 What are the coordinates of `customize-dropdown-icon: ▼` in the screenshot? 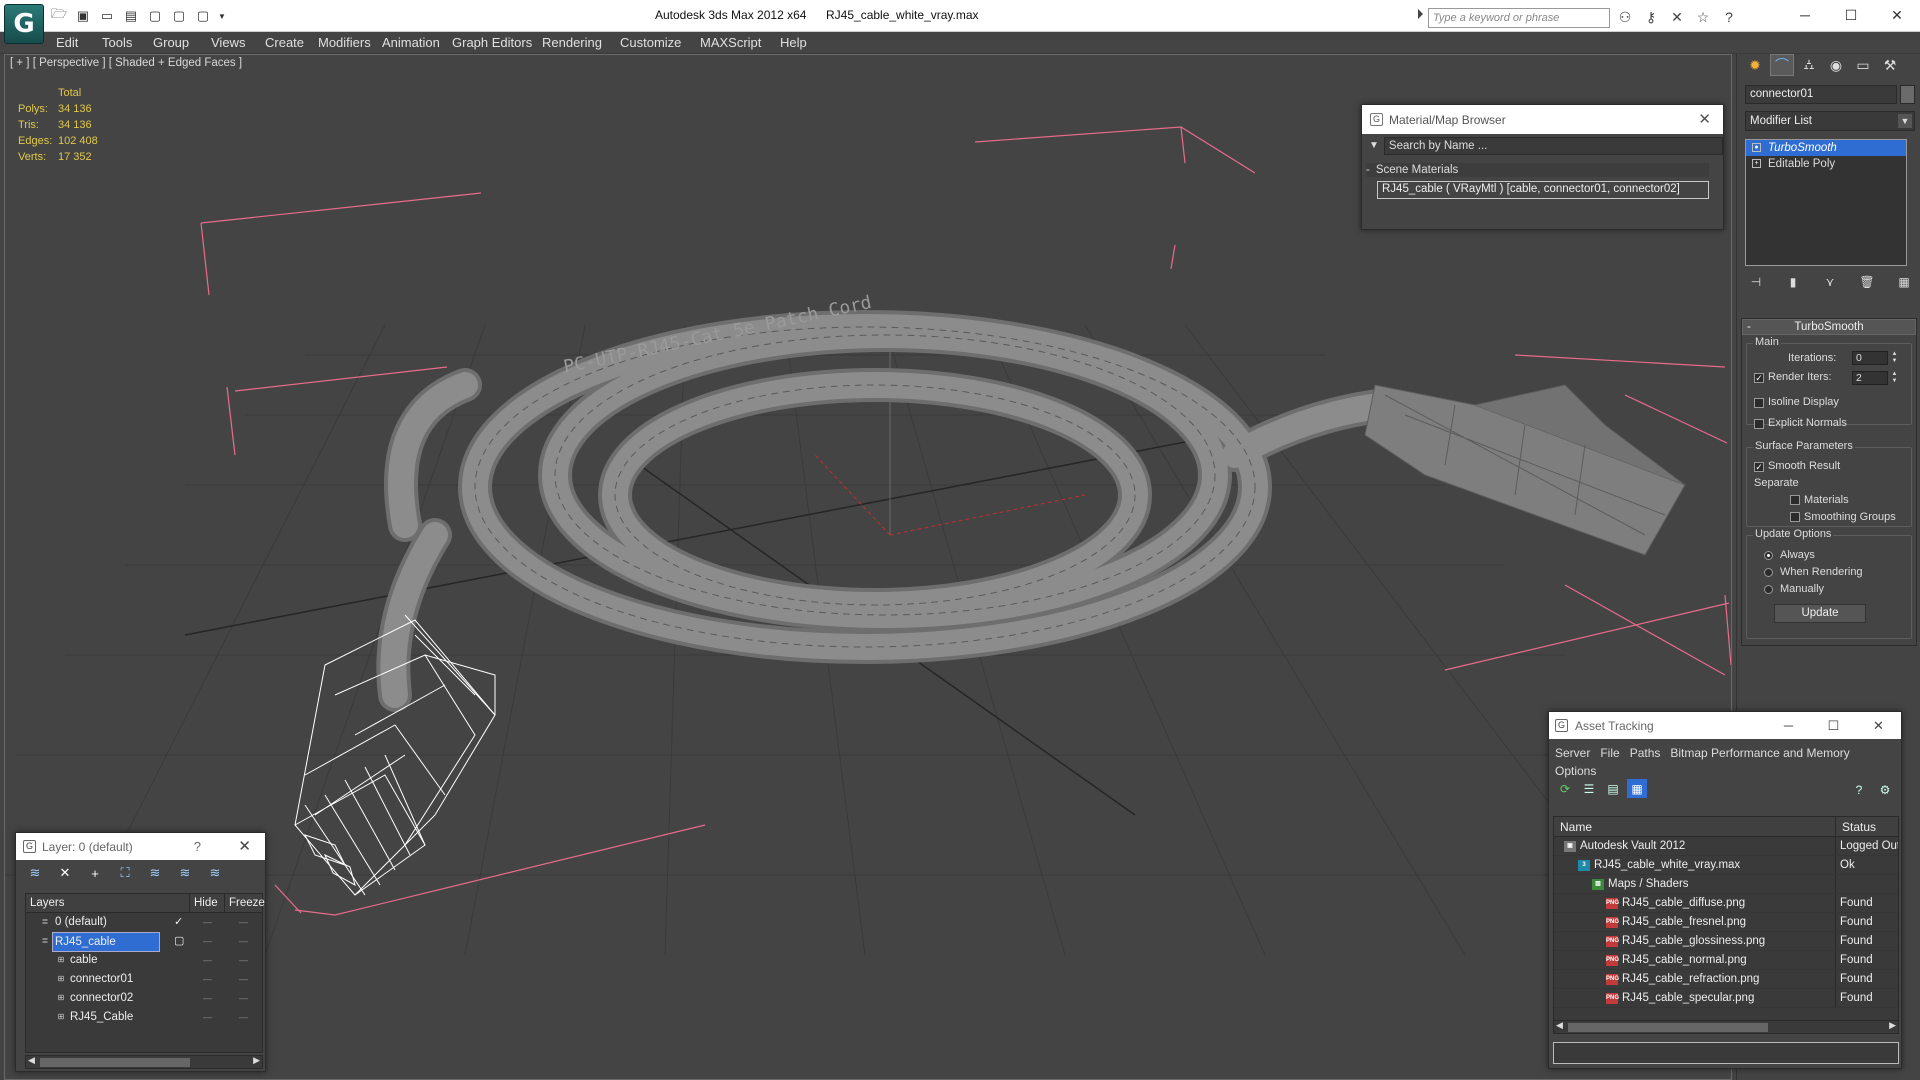 It's located at (222, 16).